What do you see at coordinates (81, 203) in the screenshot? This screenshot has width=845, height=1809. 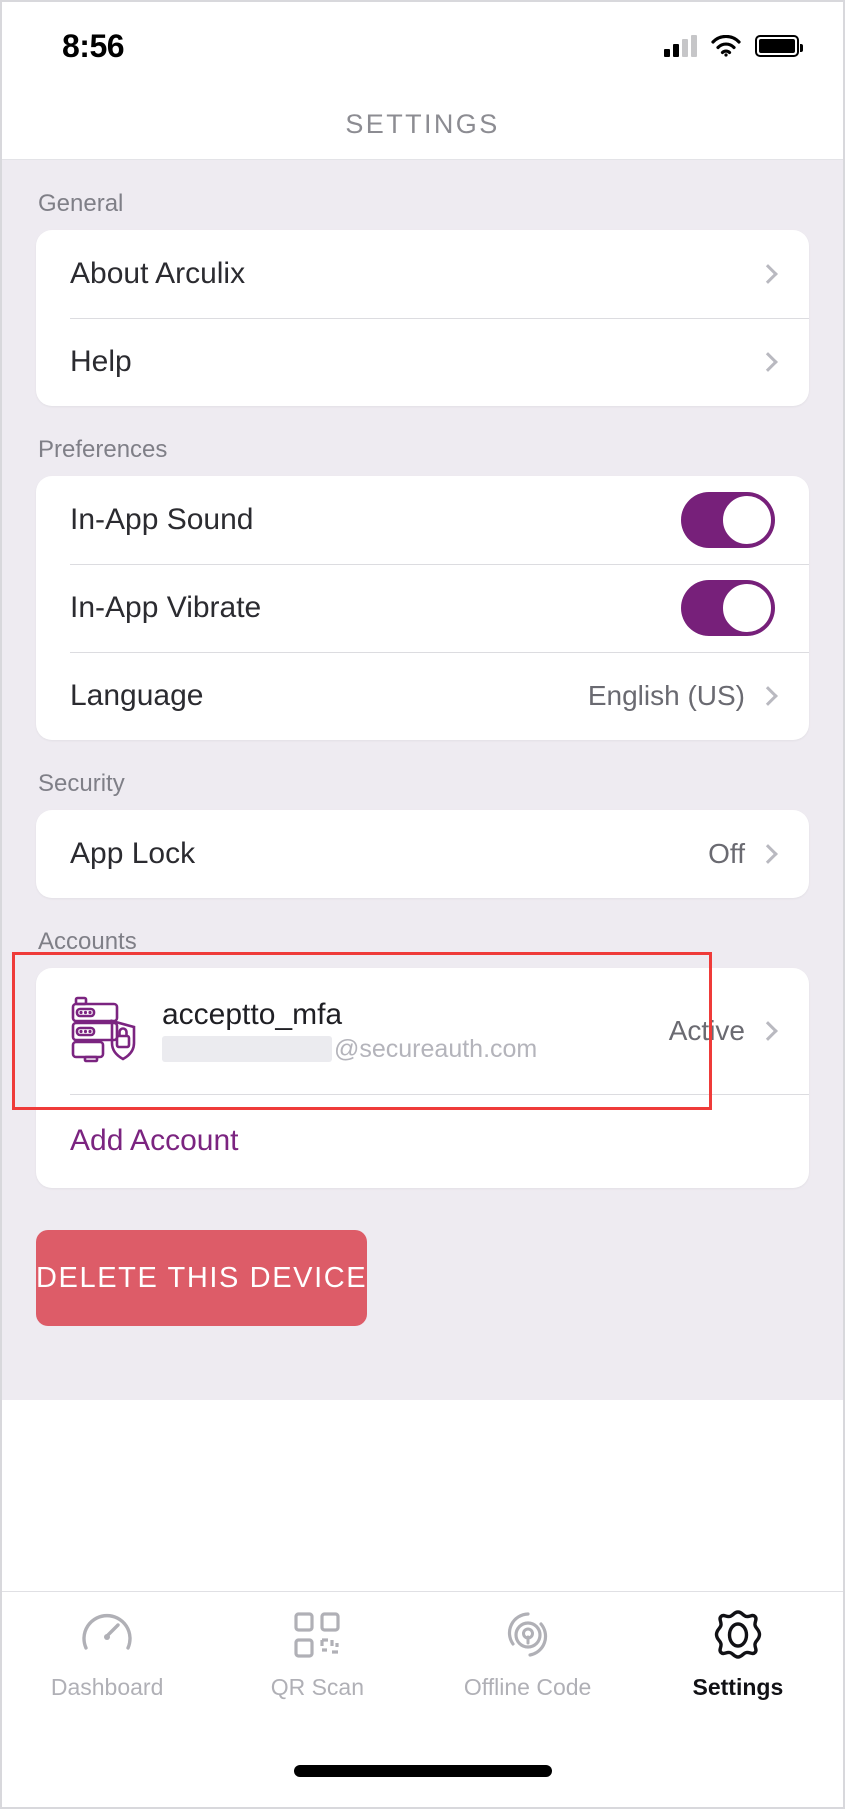 I see `section-label-general: General` at bounding box center [81, 203].